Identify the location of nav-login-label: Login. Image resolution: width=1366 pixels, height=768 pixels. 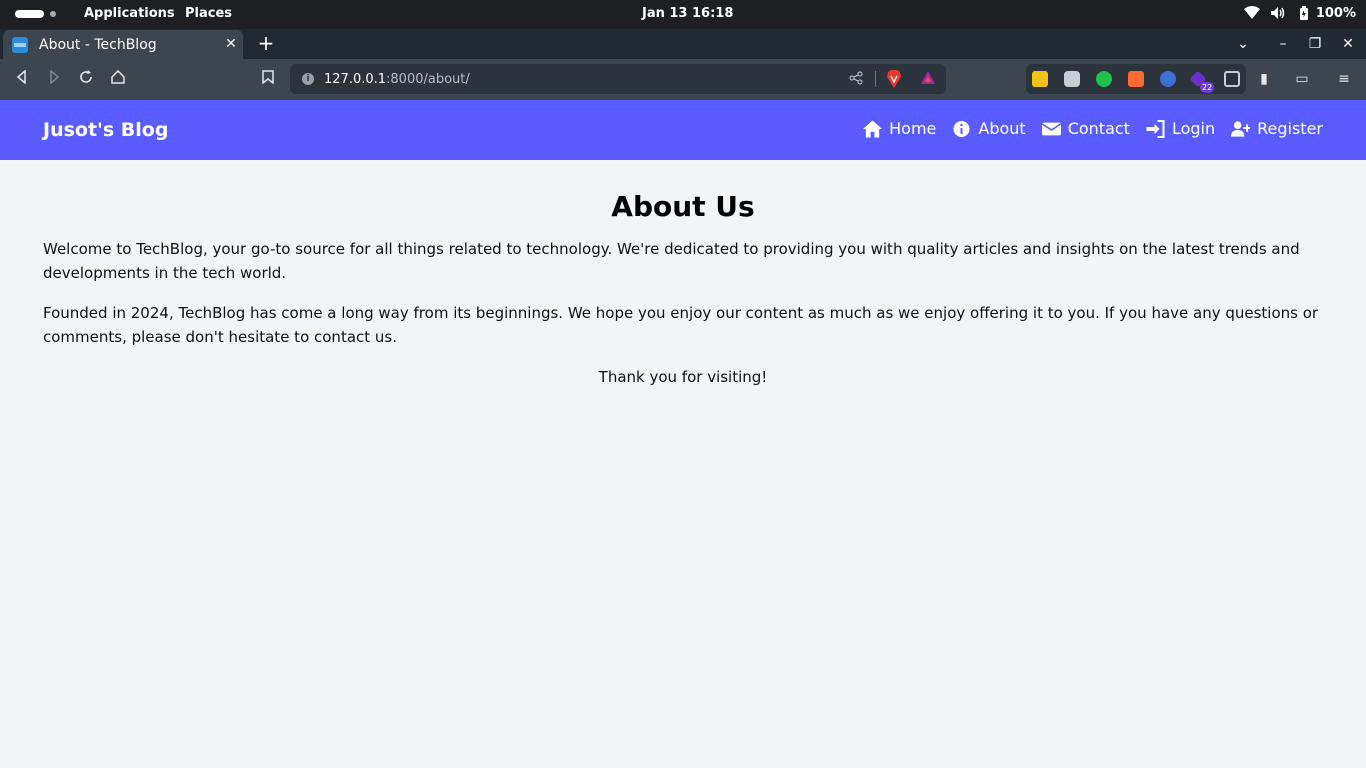
(1193, 128).